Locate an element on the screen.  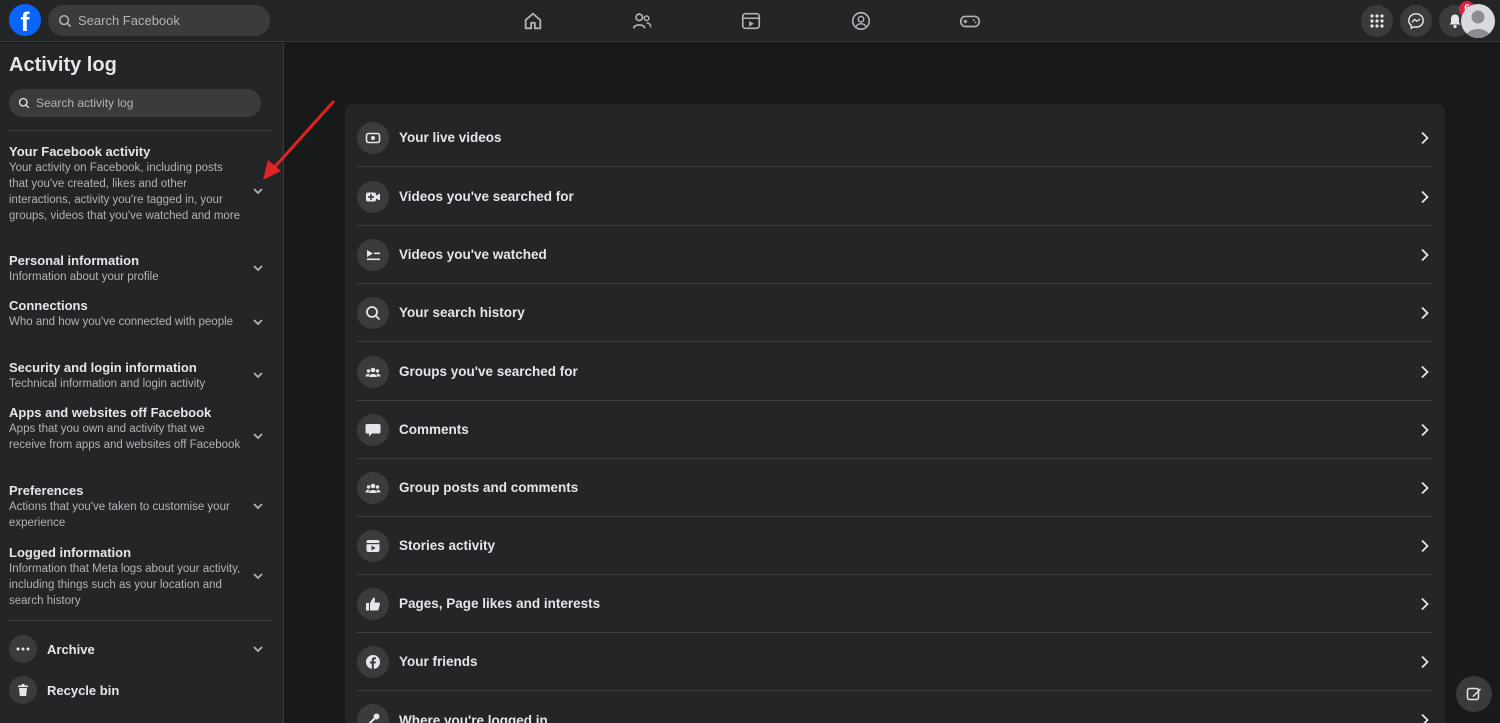
facebook-icon is located at coordinates (373, 661).